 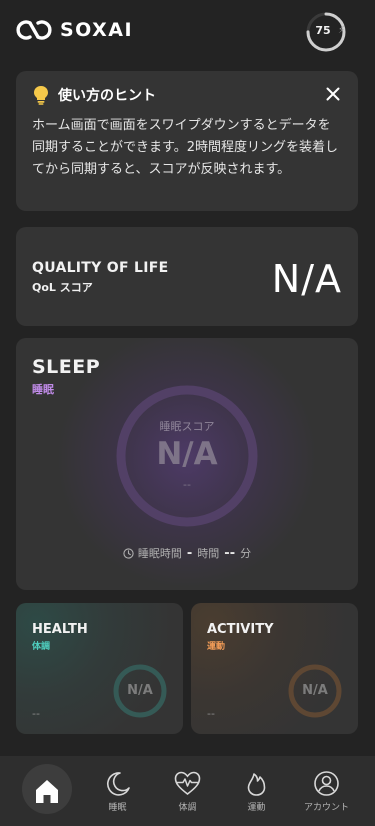 What do you see at coordinates (99, 668) in the screenshot?
I see `health-card: HEALTH 体調 N/A --` at bounding box center [99, 668].